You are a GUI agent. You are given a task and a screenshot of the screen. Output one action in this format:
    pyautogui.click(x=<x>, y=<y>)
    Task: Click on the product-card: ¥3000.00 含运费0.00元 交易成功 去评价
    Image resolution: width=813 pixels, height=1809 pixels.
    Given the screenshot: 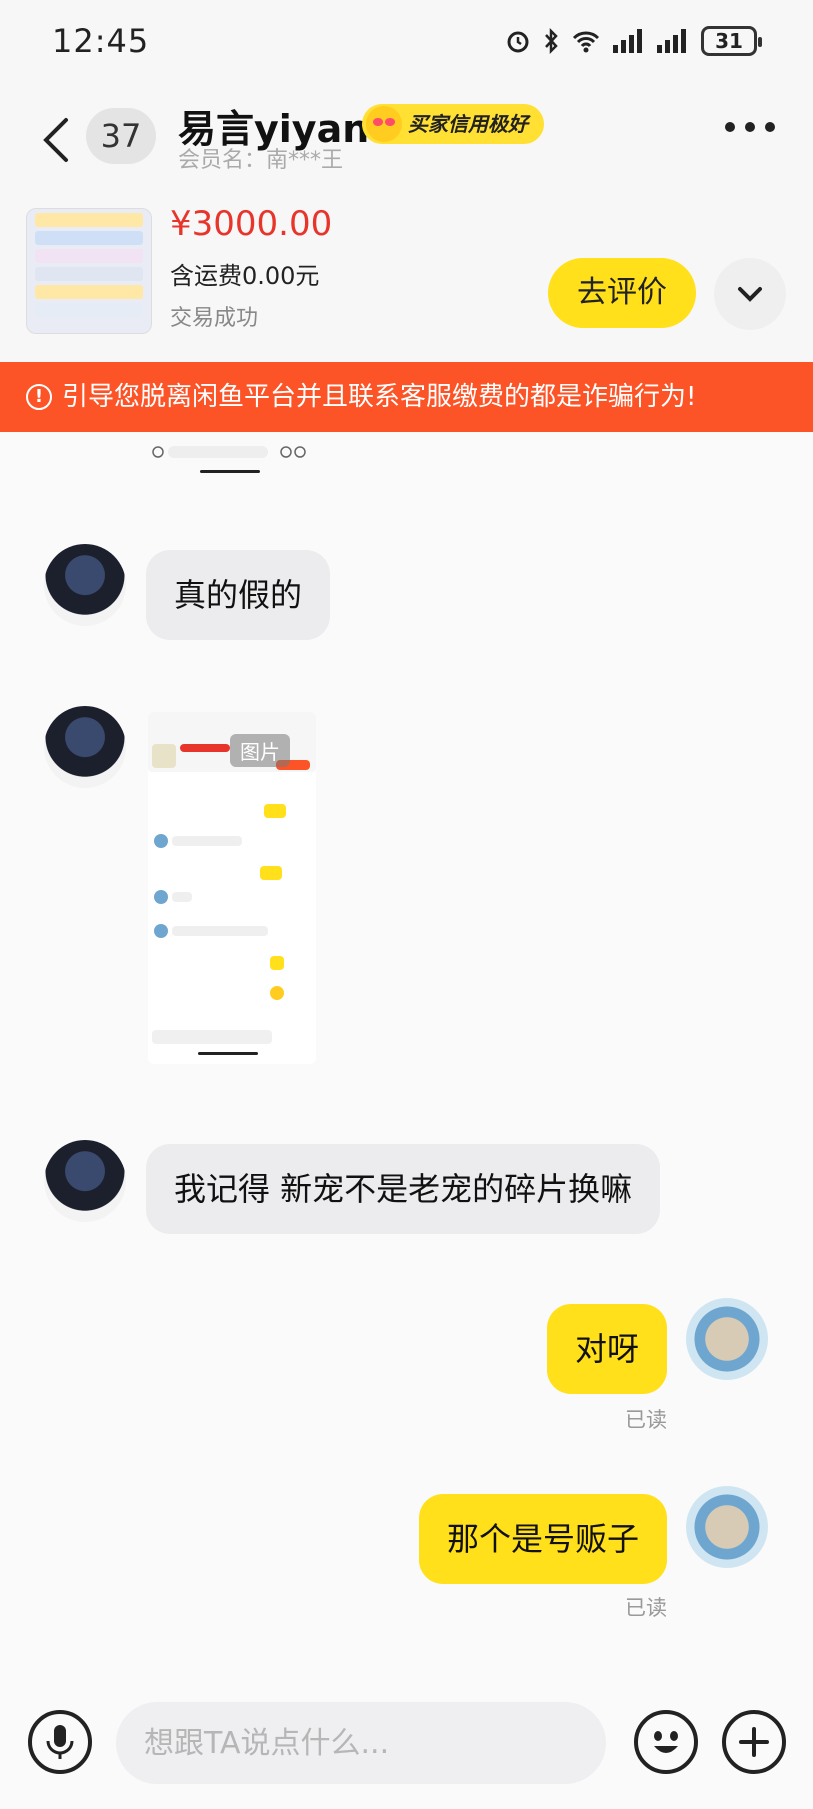 What is the action you would take?
    pyautogui.click(x=406, y=281)
    